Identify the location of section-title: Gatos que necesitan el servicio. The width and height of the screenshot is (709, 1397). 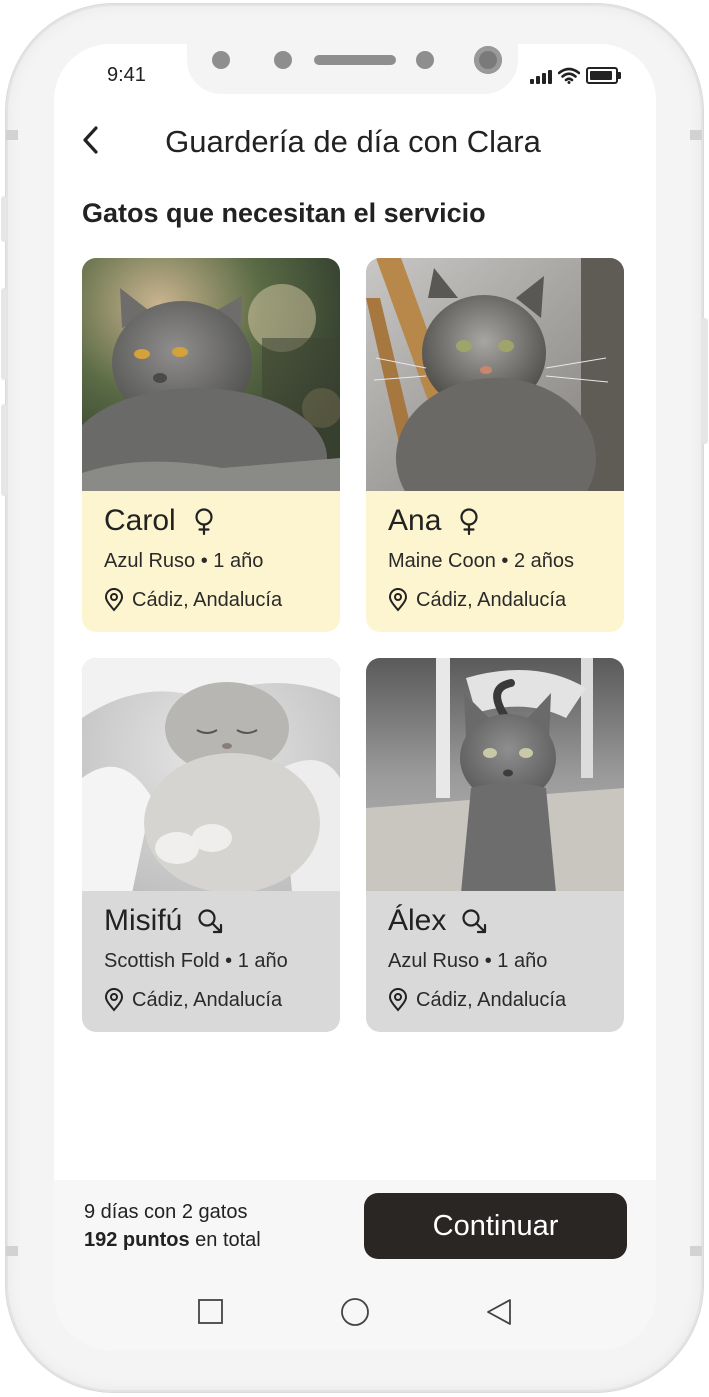
(284, 213).